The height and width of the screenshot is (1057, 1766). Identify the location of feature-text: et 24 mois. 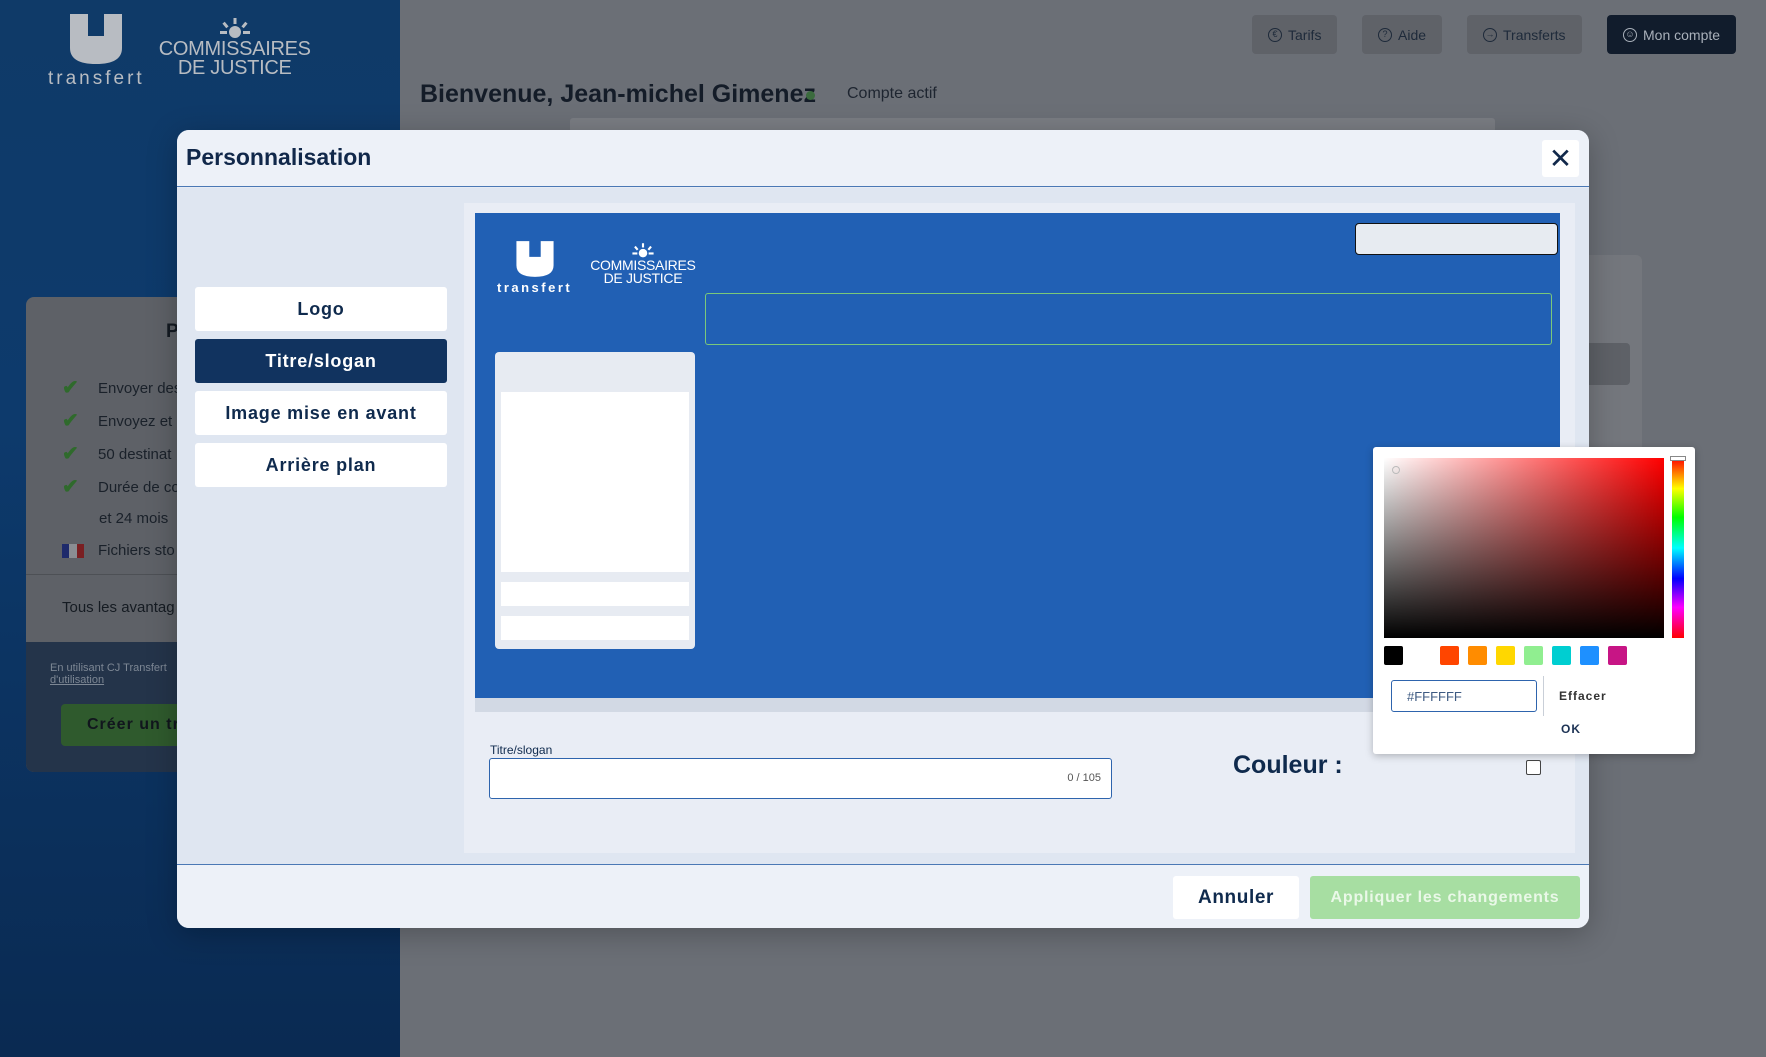
(134, 518).